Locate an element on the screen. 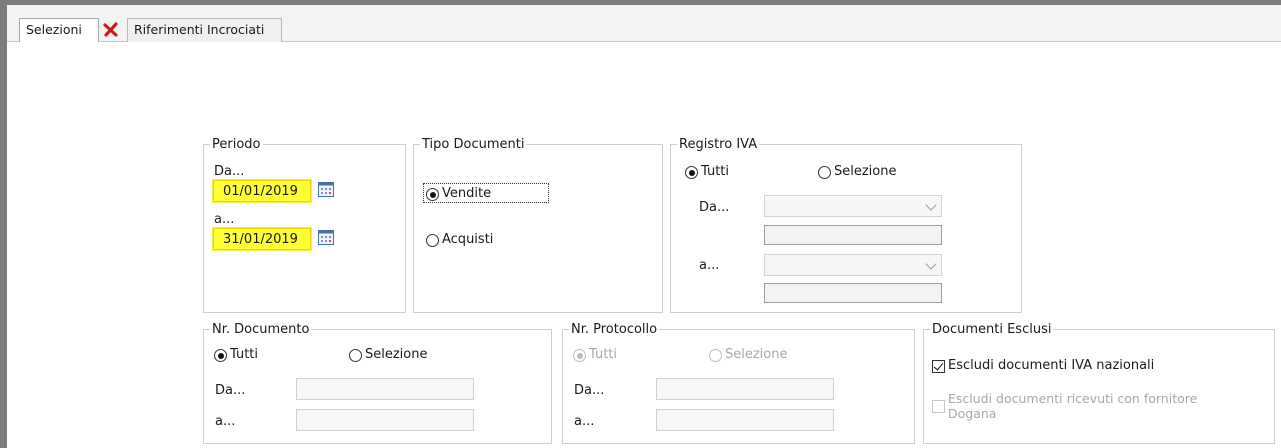  radio-protocollo-selezione-label: Selezione is located at coordinates (756, 354).